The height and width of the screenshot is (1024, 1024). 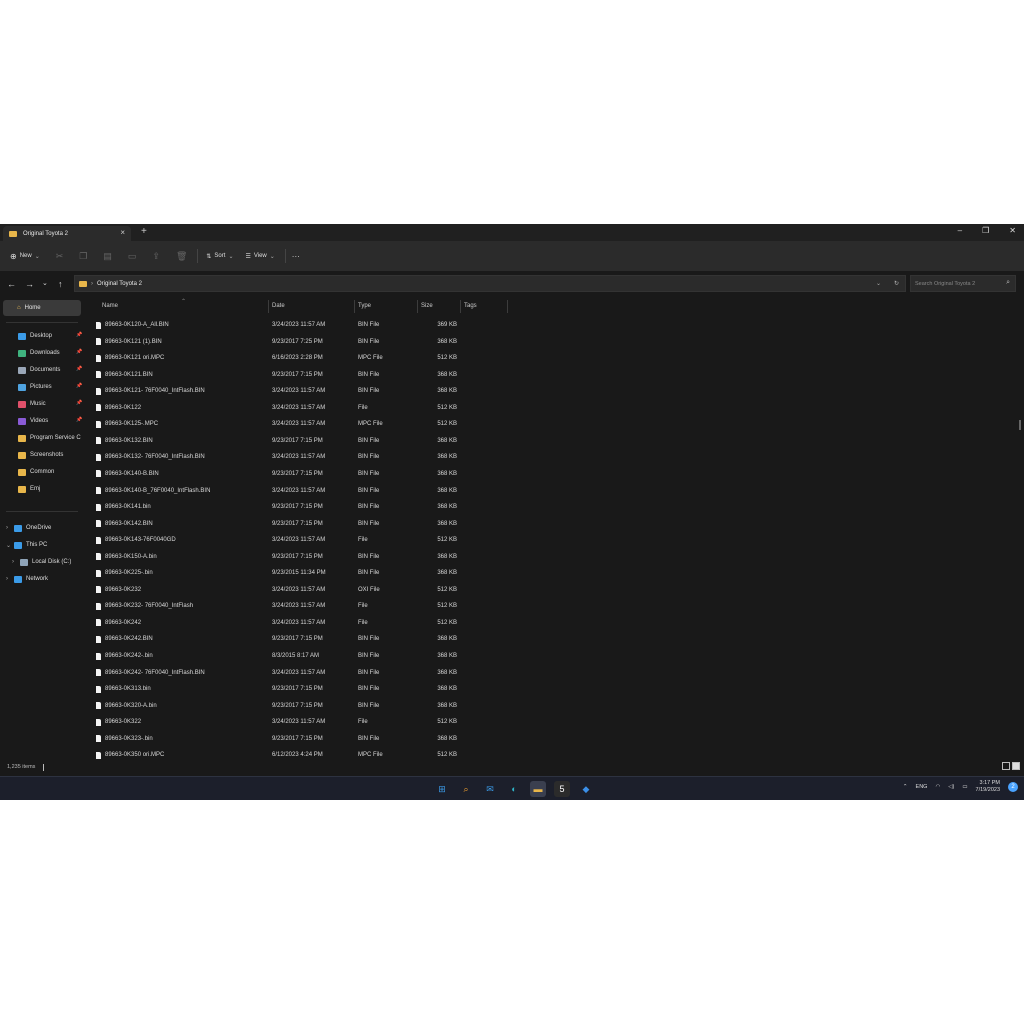 What do you see at coordinates (67, 233) in the screenshot?
I see `tab-original-toyota-2: Original Toyota 2 ×` at bounding box center [67, 233].